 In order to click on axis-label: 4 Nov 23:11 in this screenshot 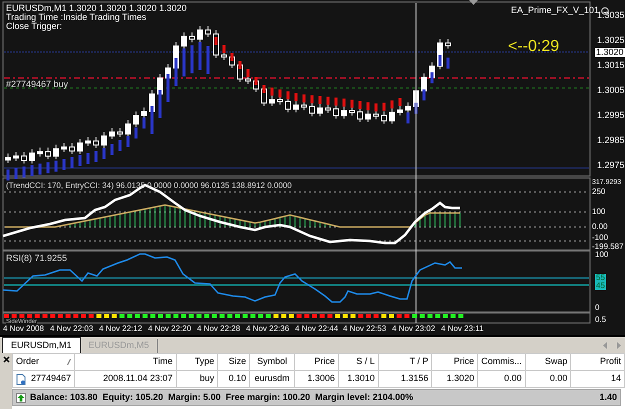, I will do `click(462, 329)`.